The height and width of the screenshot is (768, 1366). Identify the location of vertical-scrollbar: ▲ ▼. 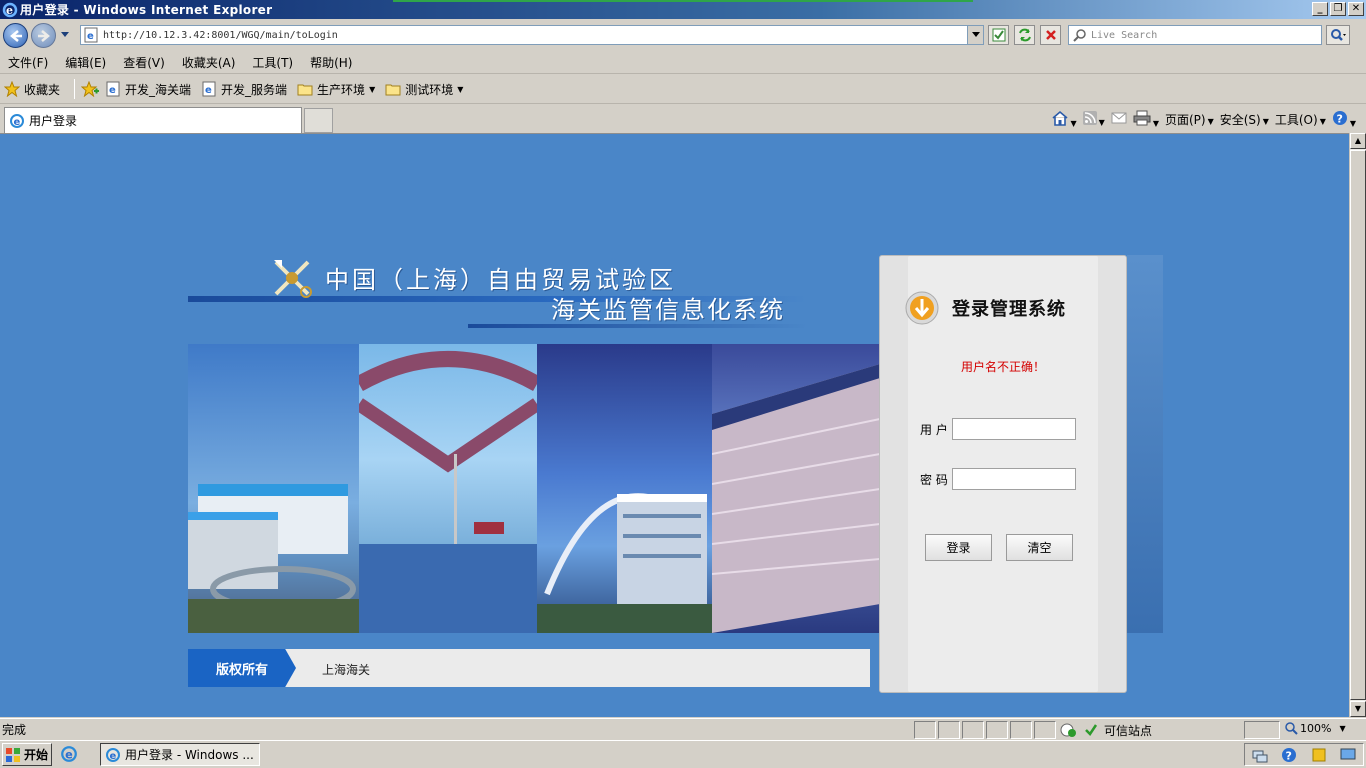
(1357, 425).